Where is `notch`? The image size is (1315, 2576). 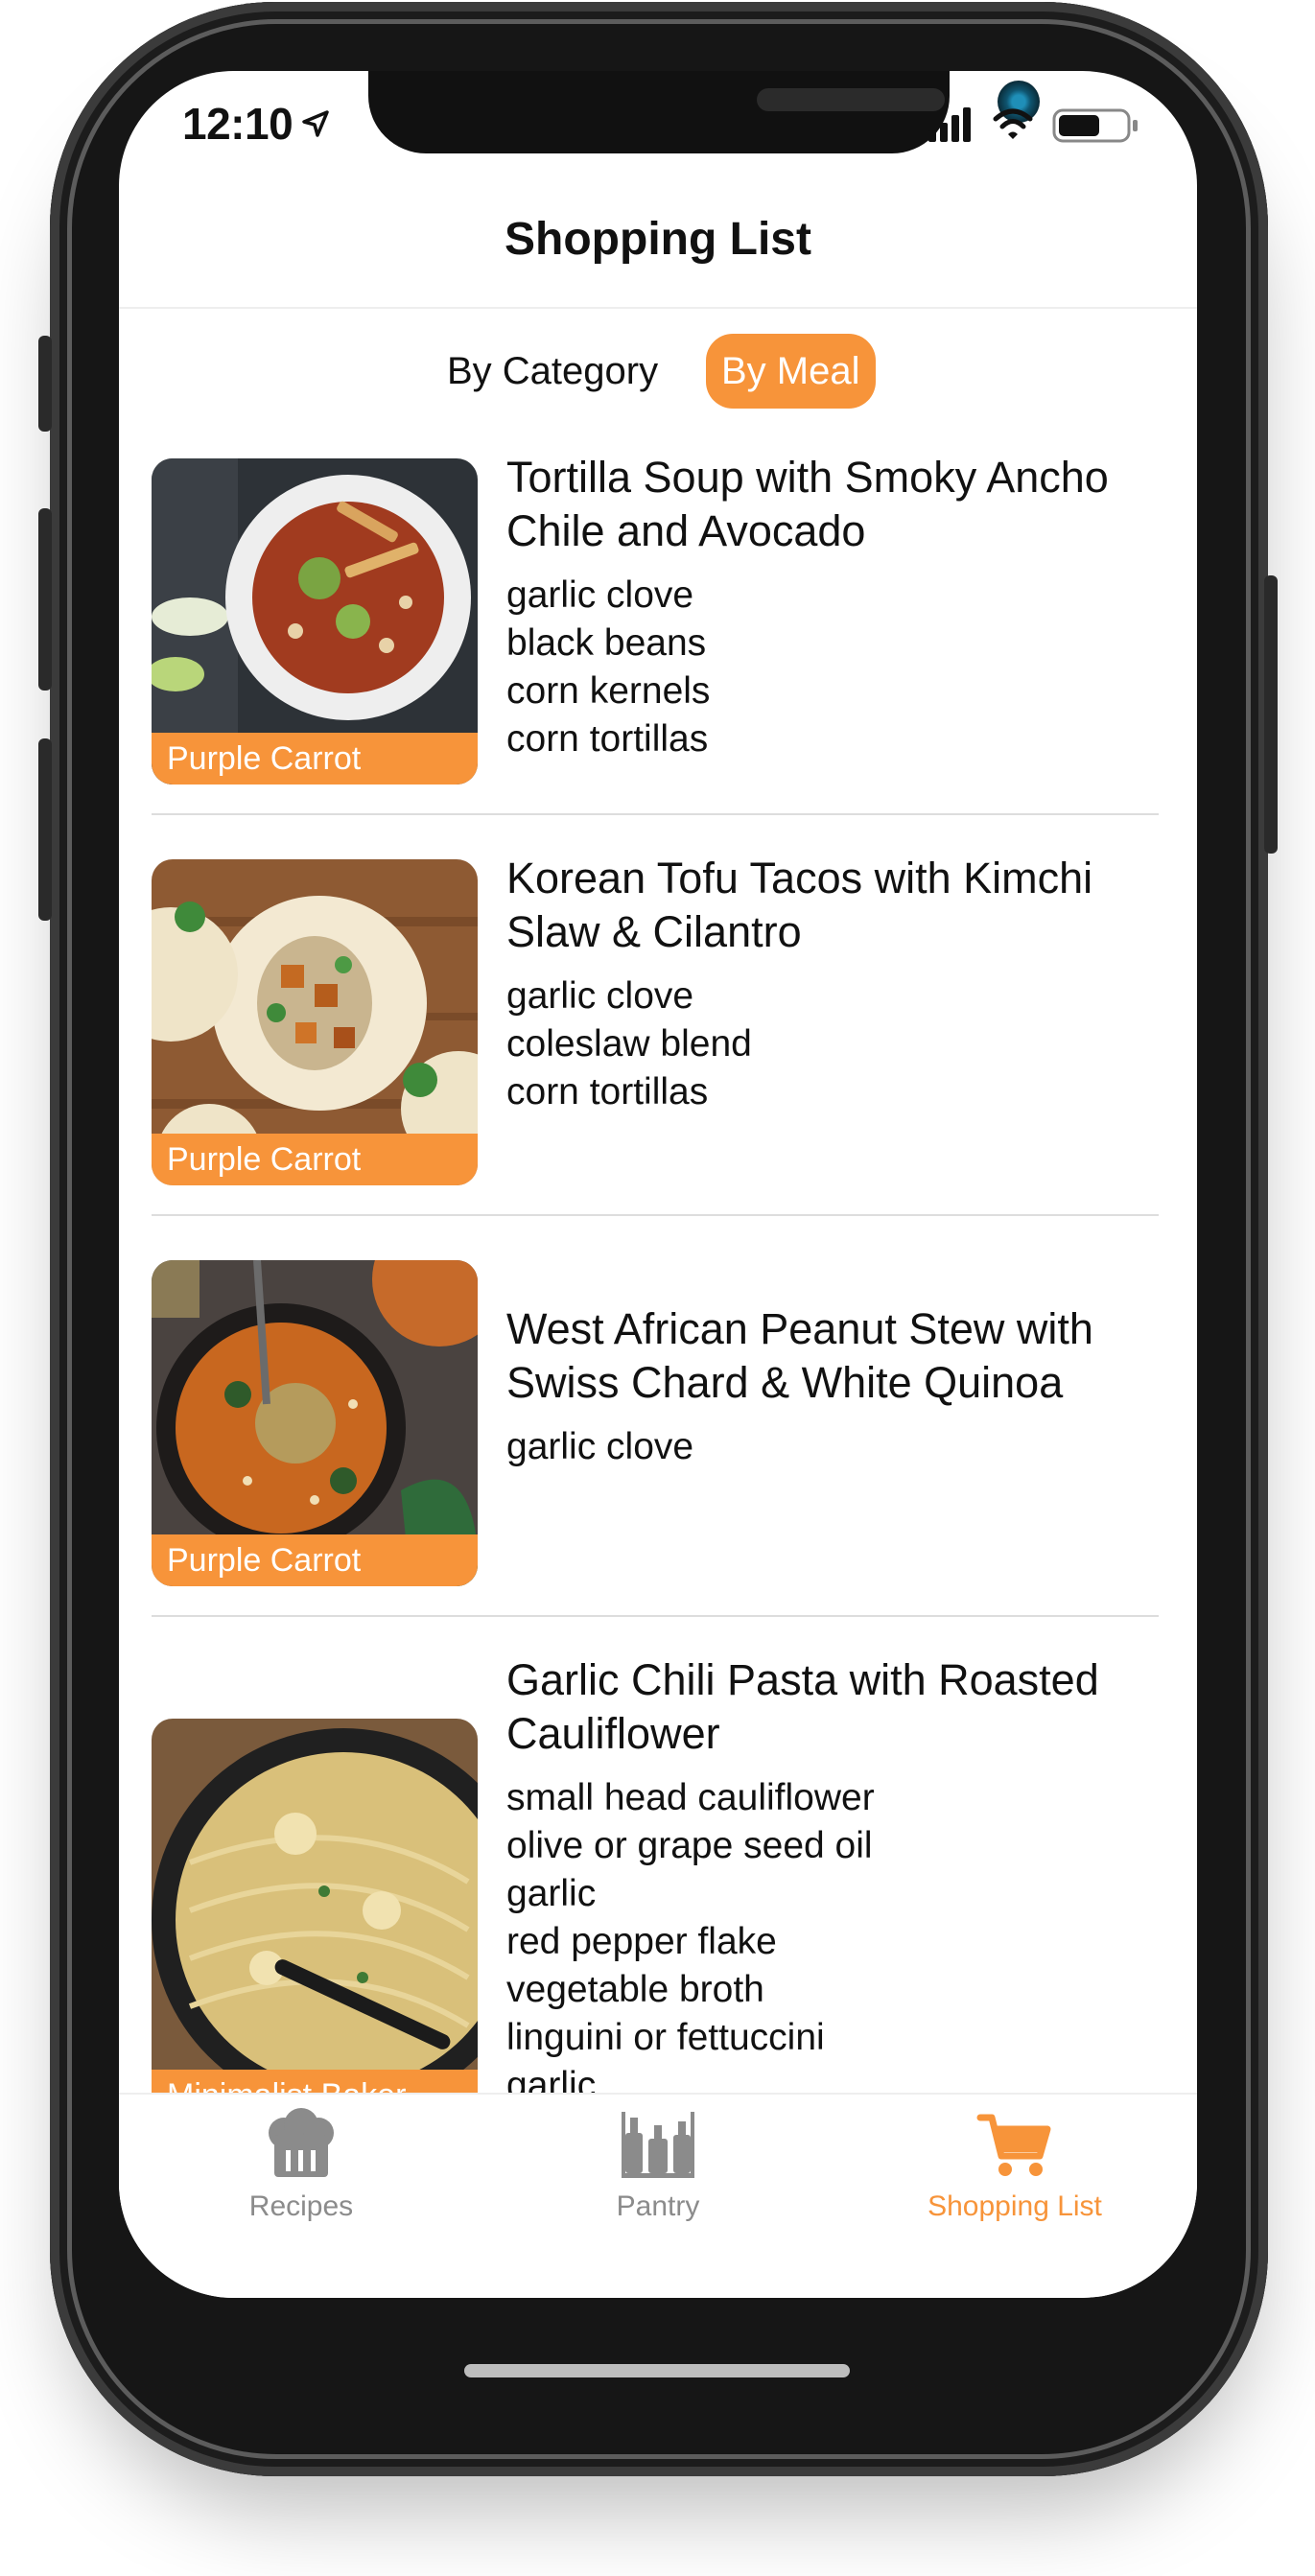 notch is located at coordinates (704, 112).